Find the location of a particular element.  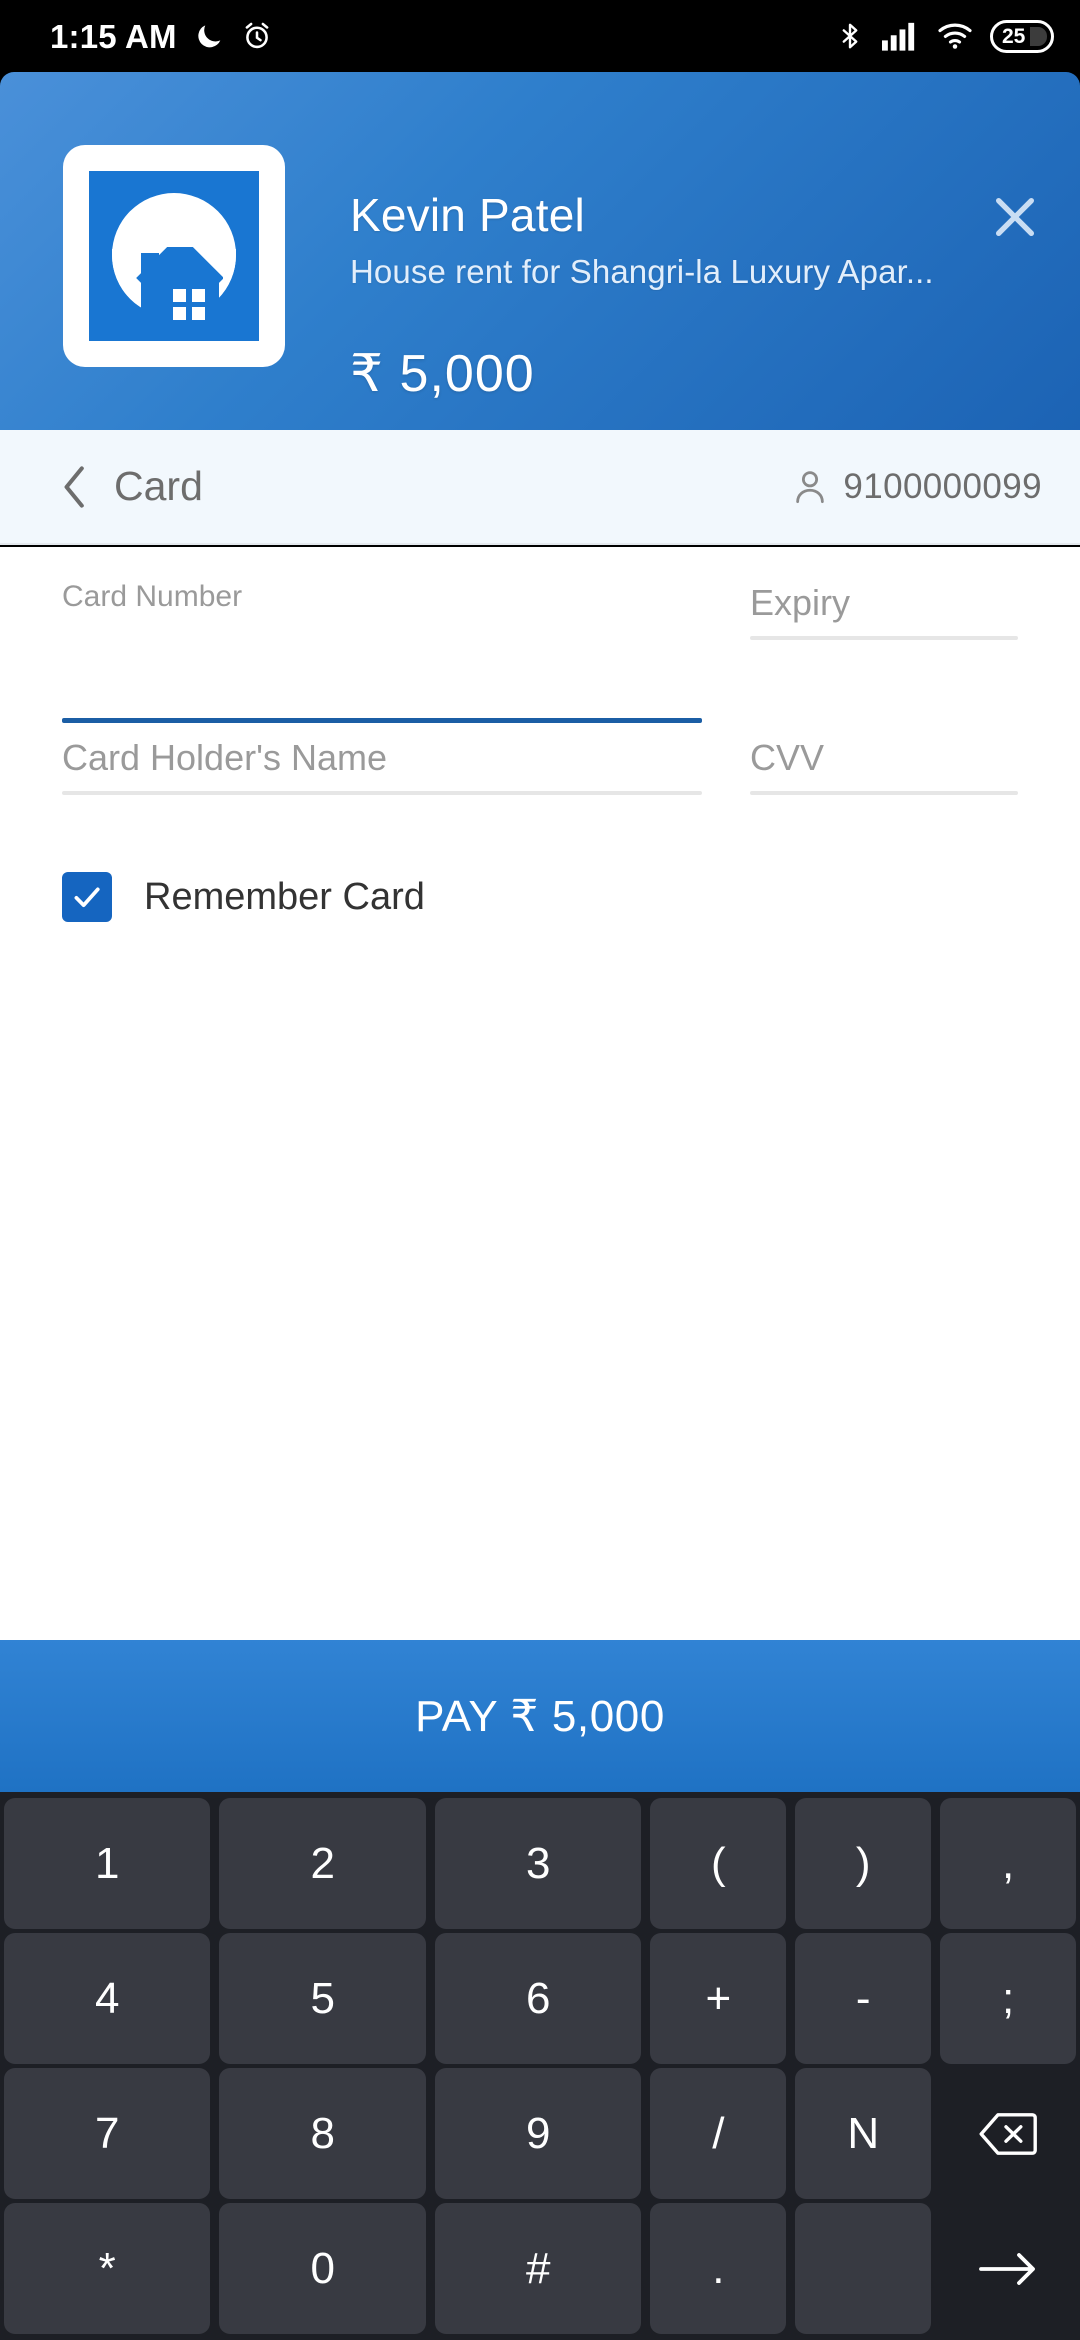

key-label: 7 is located at coordinates (107, 2133).